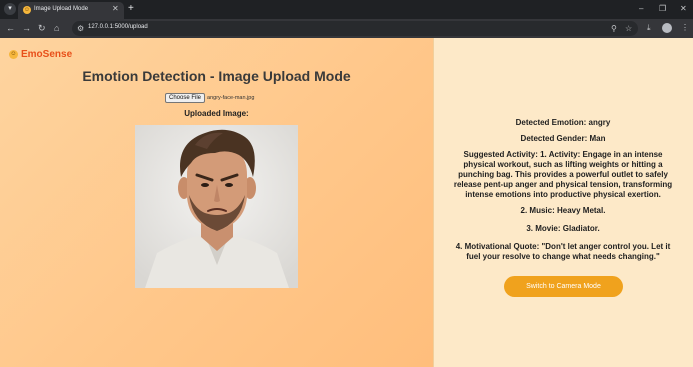 This screenshot has height=367, width=693. I want to click on brand-logo: ☺ EmoSense, so click(40, 54).